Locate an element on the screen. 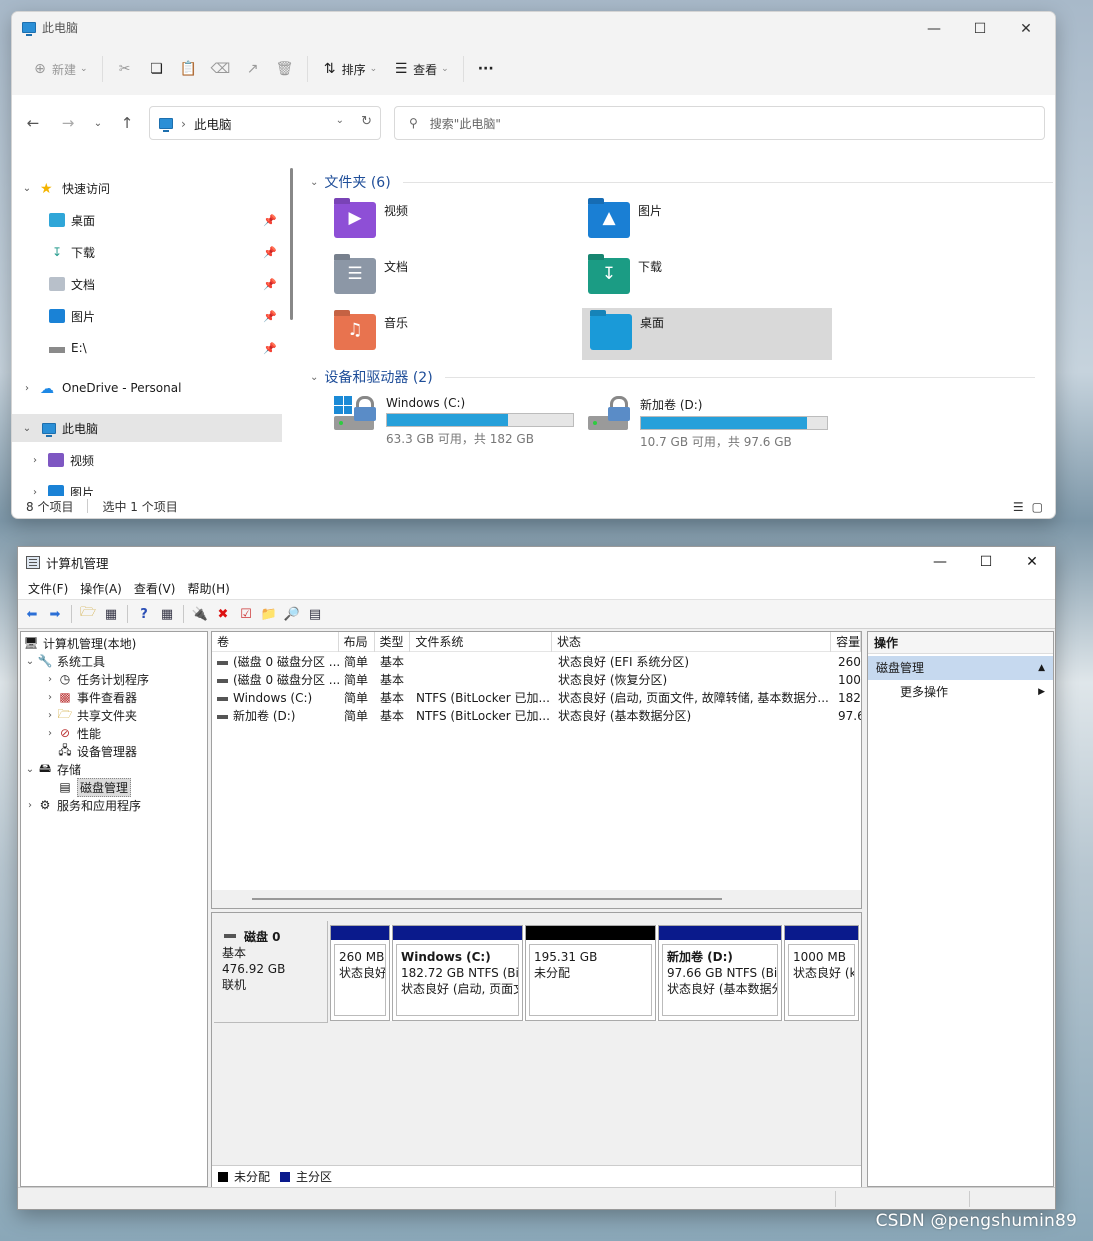 This screenshot has height=1241, width=1093. menu-help: 帮助(H) is located at coordinates (208, 588).